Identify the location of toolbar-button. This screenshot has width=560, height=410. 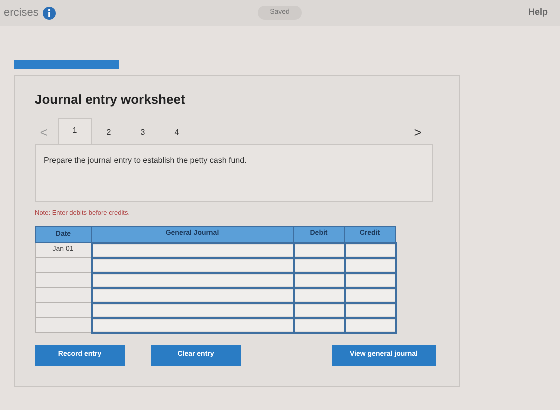
(66, 64).